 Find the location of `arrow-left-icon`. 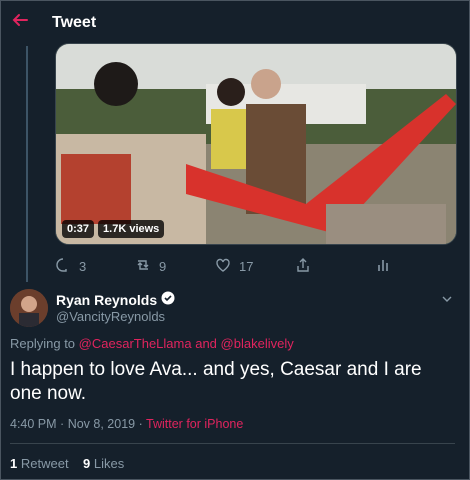

arrow-left-icon is located at coordinates (20, 22).